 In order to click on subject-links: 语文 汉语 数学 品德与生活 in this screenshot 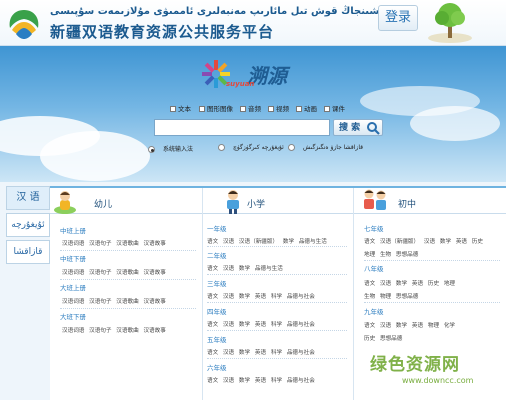, I will do `click(245, 268)`.